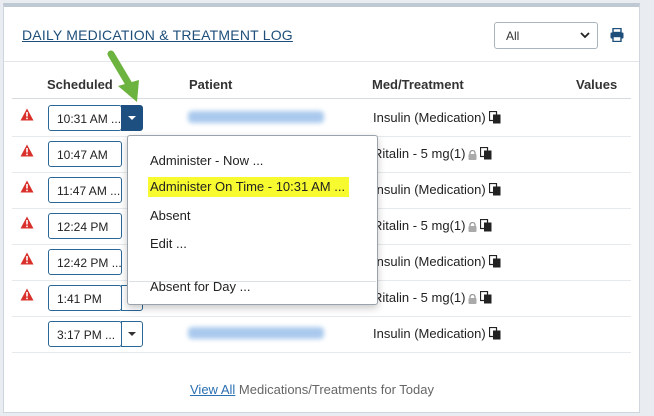 The height and width of the screenshot is (416, 654). Describe the element at coordinates (211, 84) in the screenshot. I see `column-header-patient: Patient` at that location.